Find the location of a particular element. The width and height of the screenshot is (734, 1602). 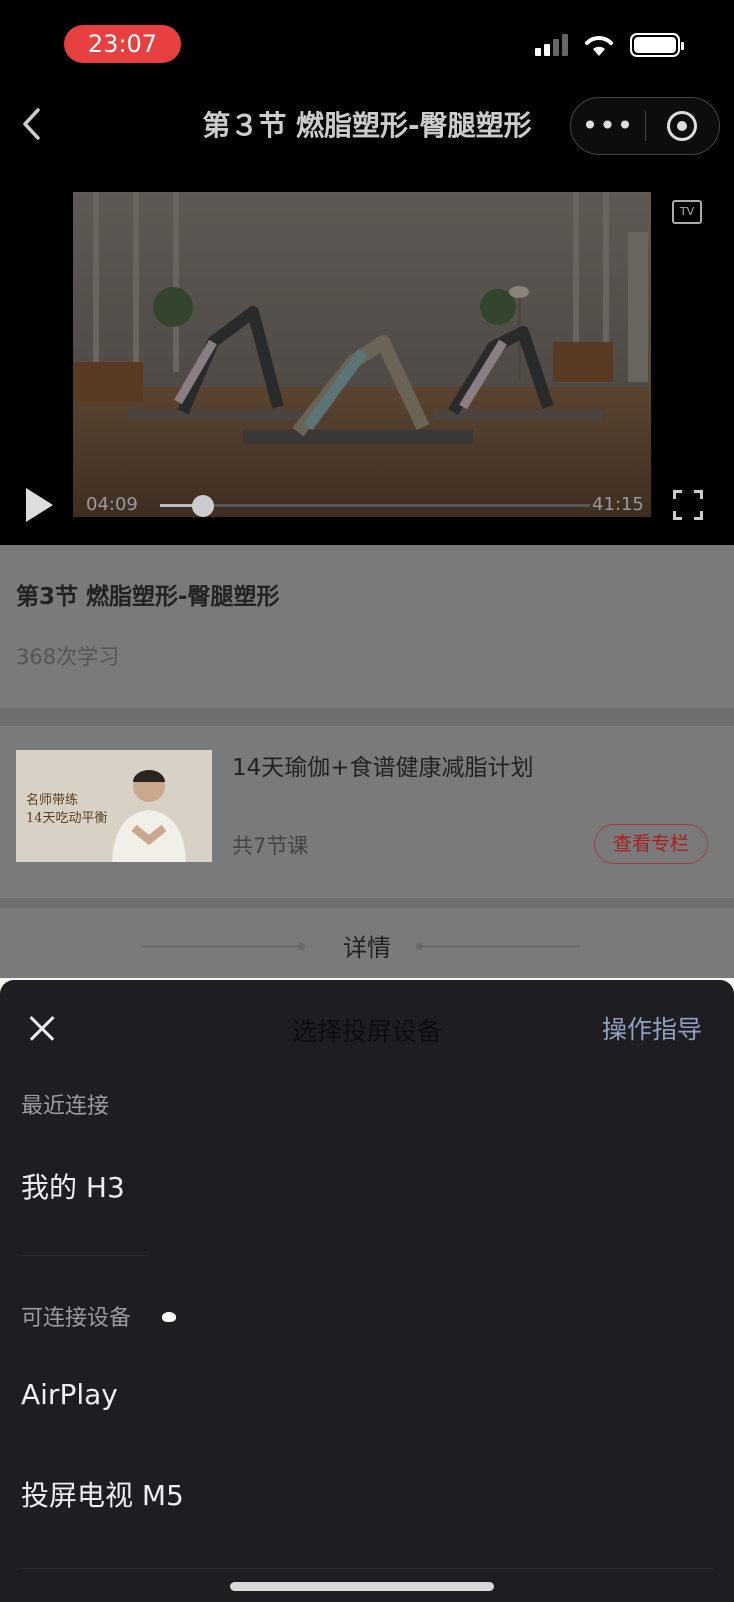

lesson-info-card: 第3节 燃脂塑形-臀腿塑形 368次学习 is located at coordinates (367, 626).